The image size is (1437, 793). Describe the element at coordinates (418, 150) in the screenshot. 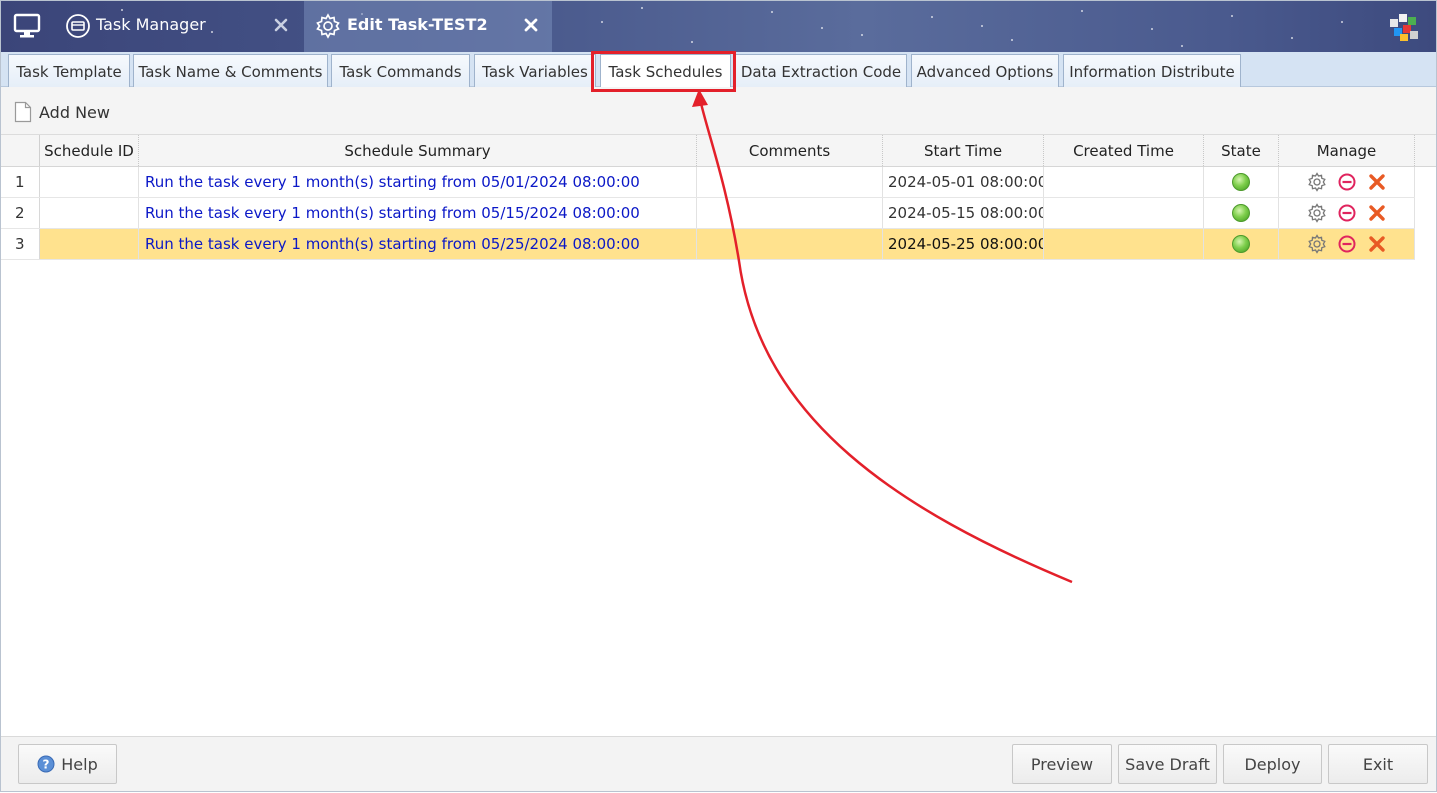

I see `column-header-schedule-summary: Schedule Summary` at that location.